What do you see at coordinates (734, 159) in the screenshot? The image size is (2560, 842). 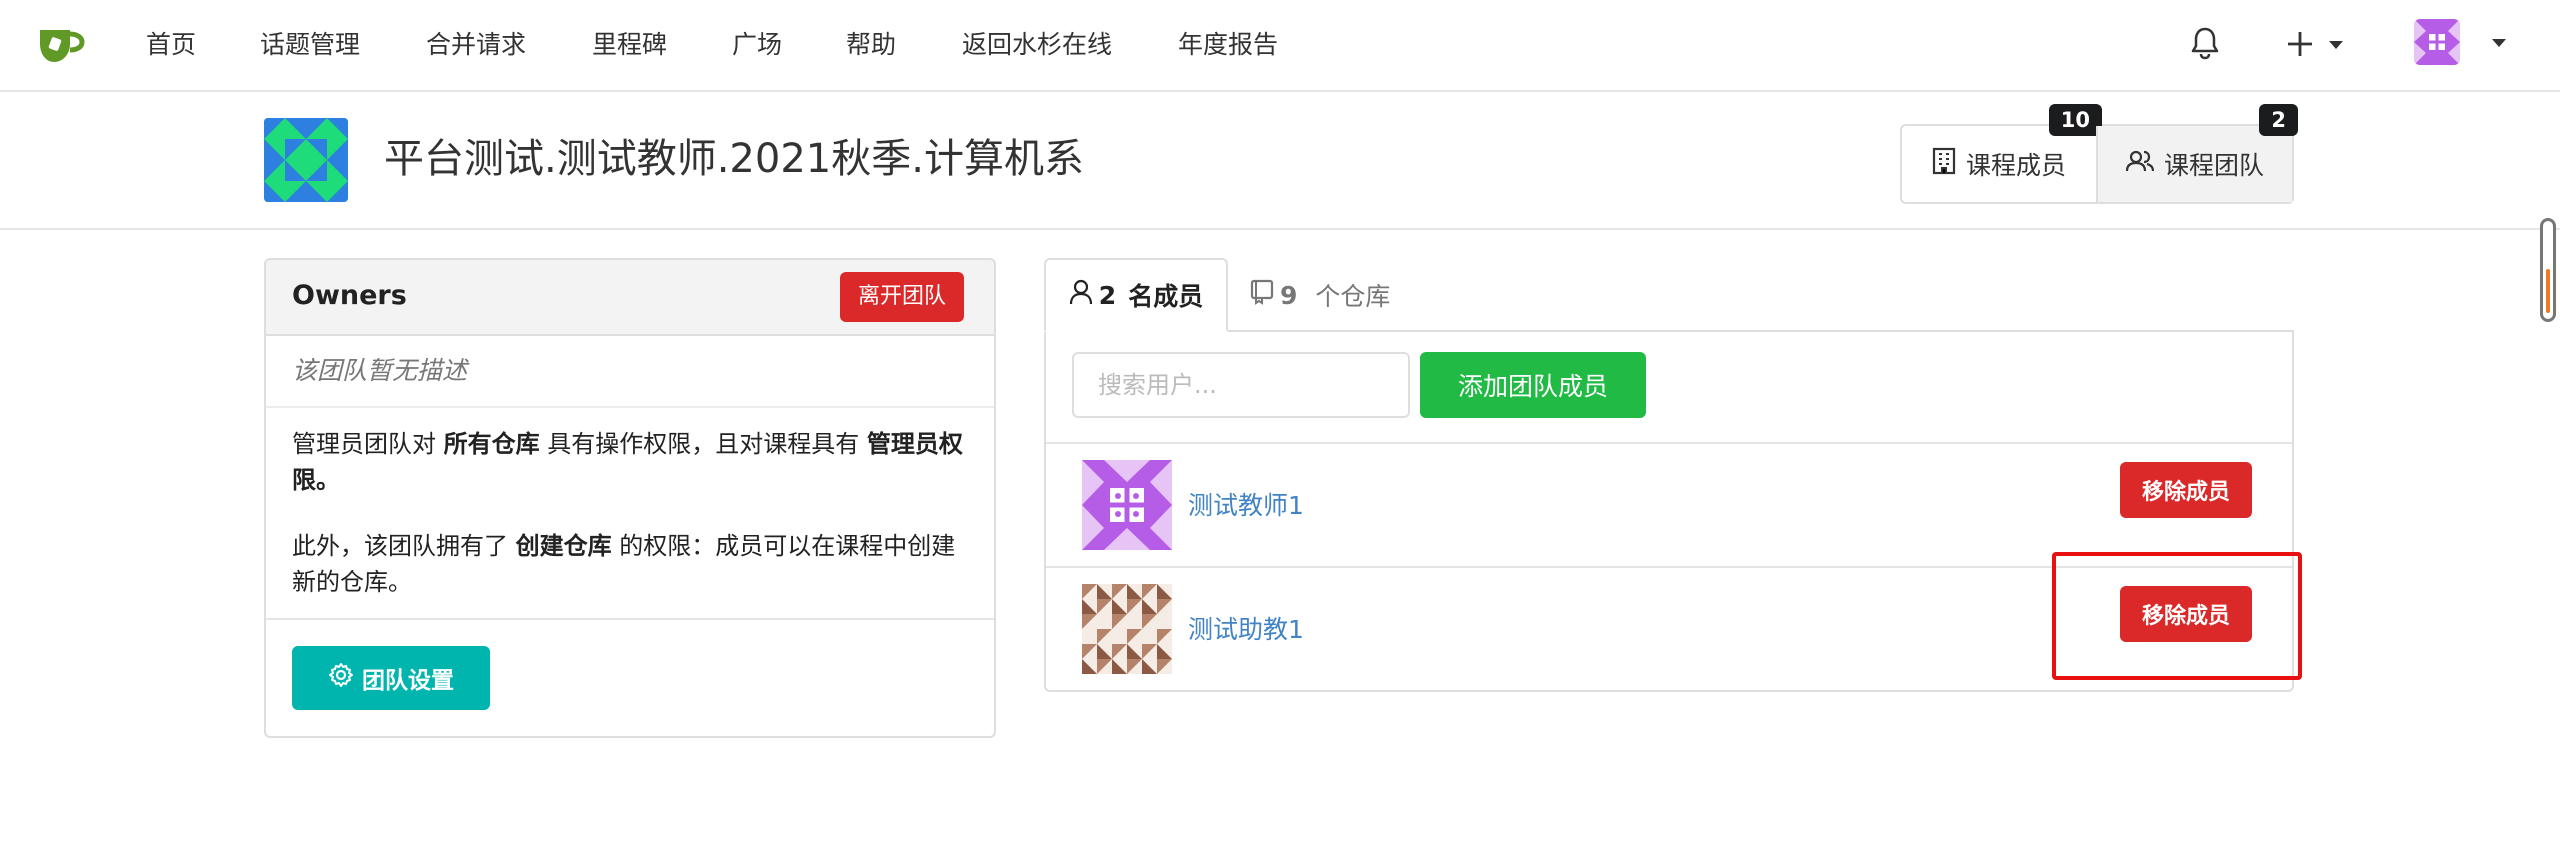 I see `page-title: 平台测试.测试教师.2021秋季.计算机系` at bounding box center [734, 159].